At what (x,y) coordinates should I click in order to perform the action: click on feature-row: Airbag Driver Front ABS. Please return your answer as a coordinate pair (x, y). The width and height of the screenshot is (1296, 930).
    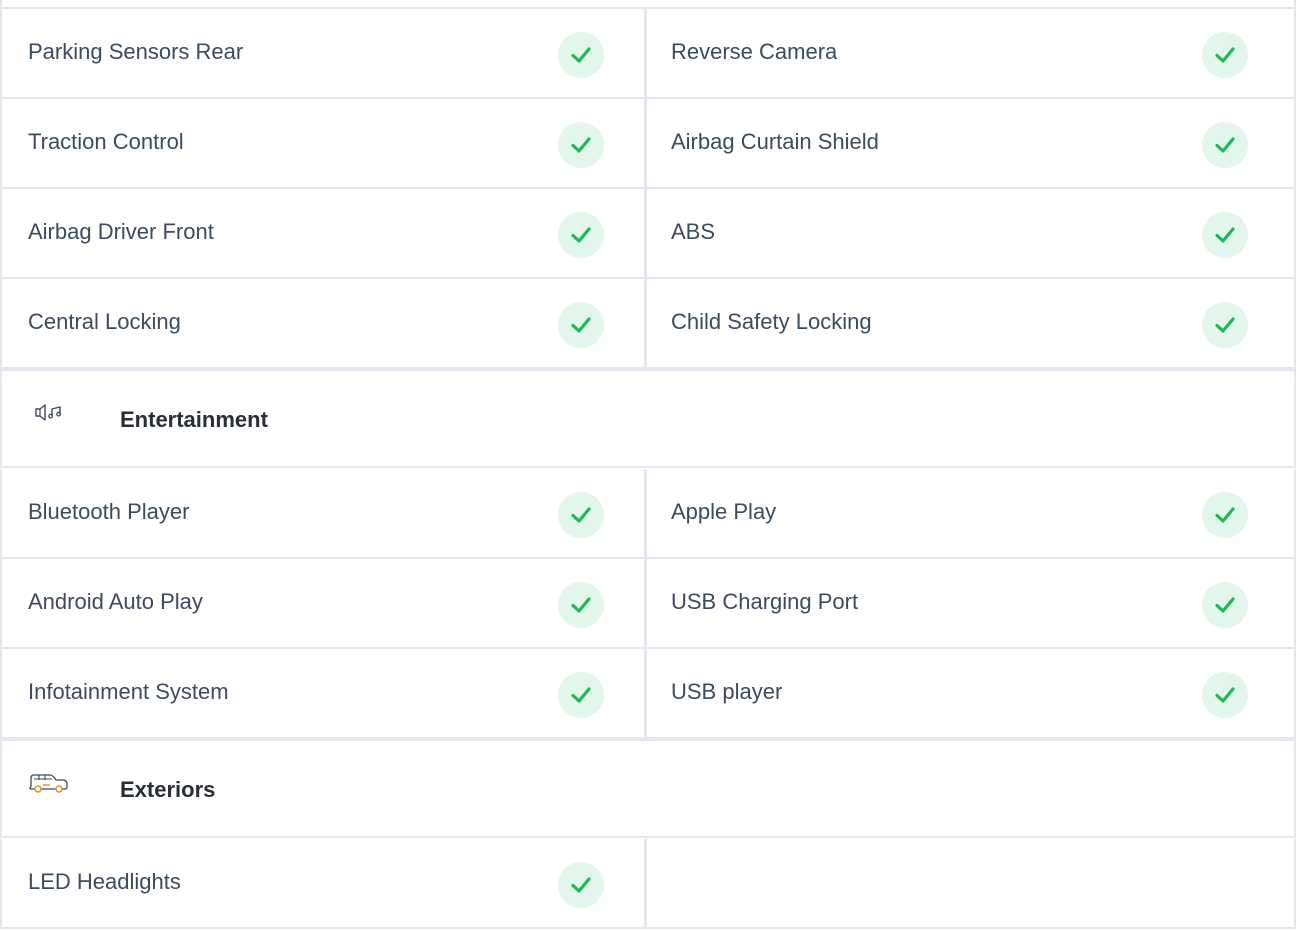
    Looking at the image, I should click on (648, 234).